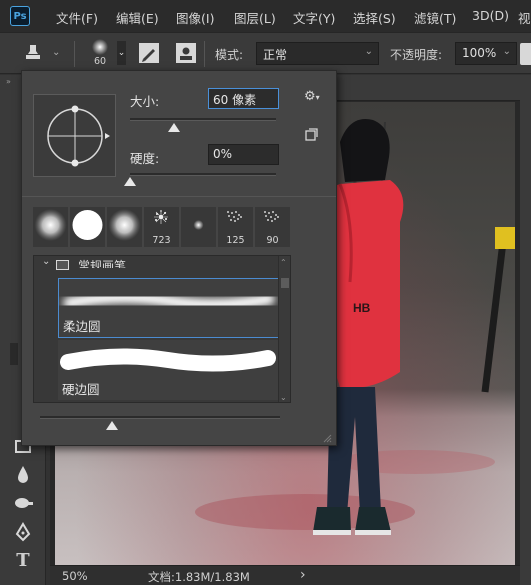  Describe the element at coordinates (100, 54) in the screenshot. I see `brush-picker-button: 60` at that location.